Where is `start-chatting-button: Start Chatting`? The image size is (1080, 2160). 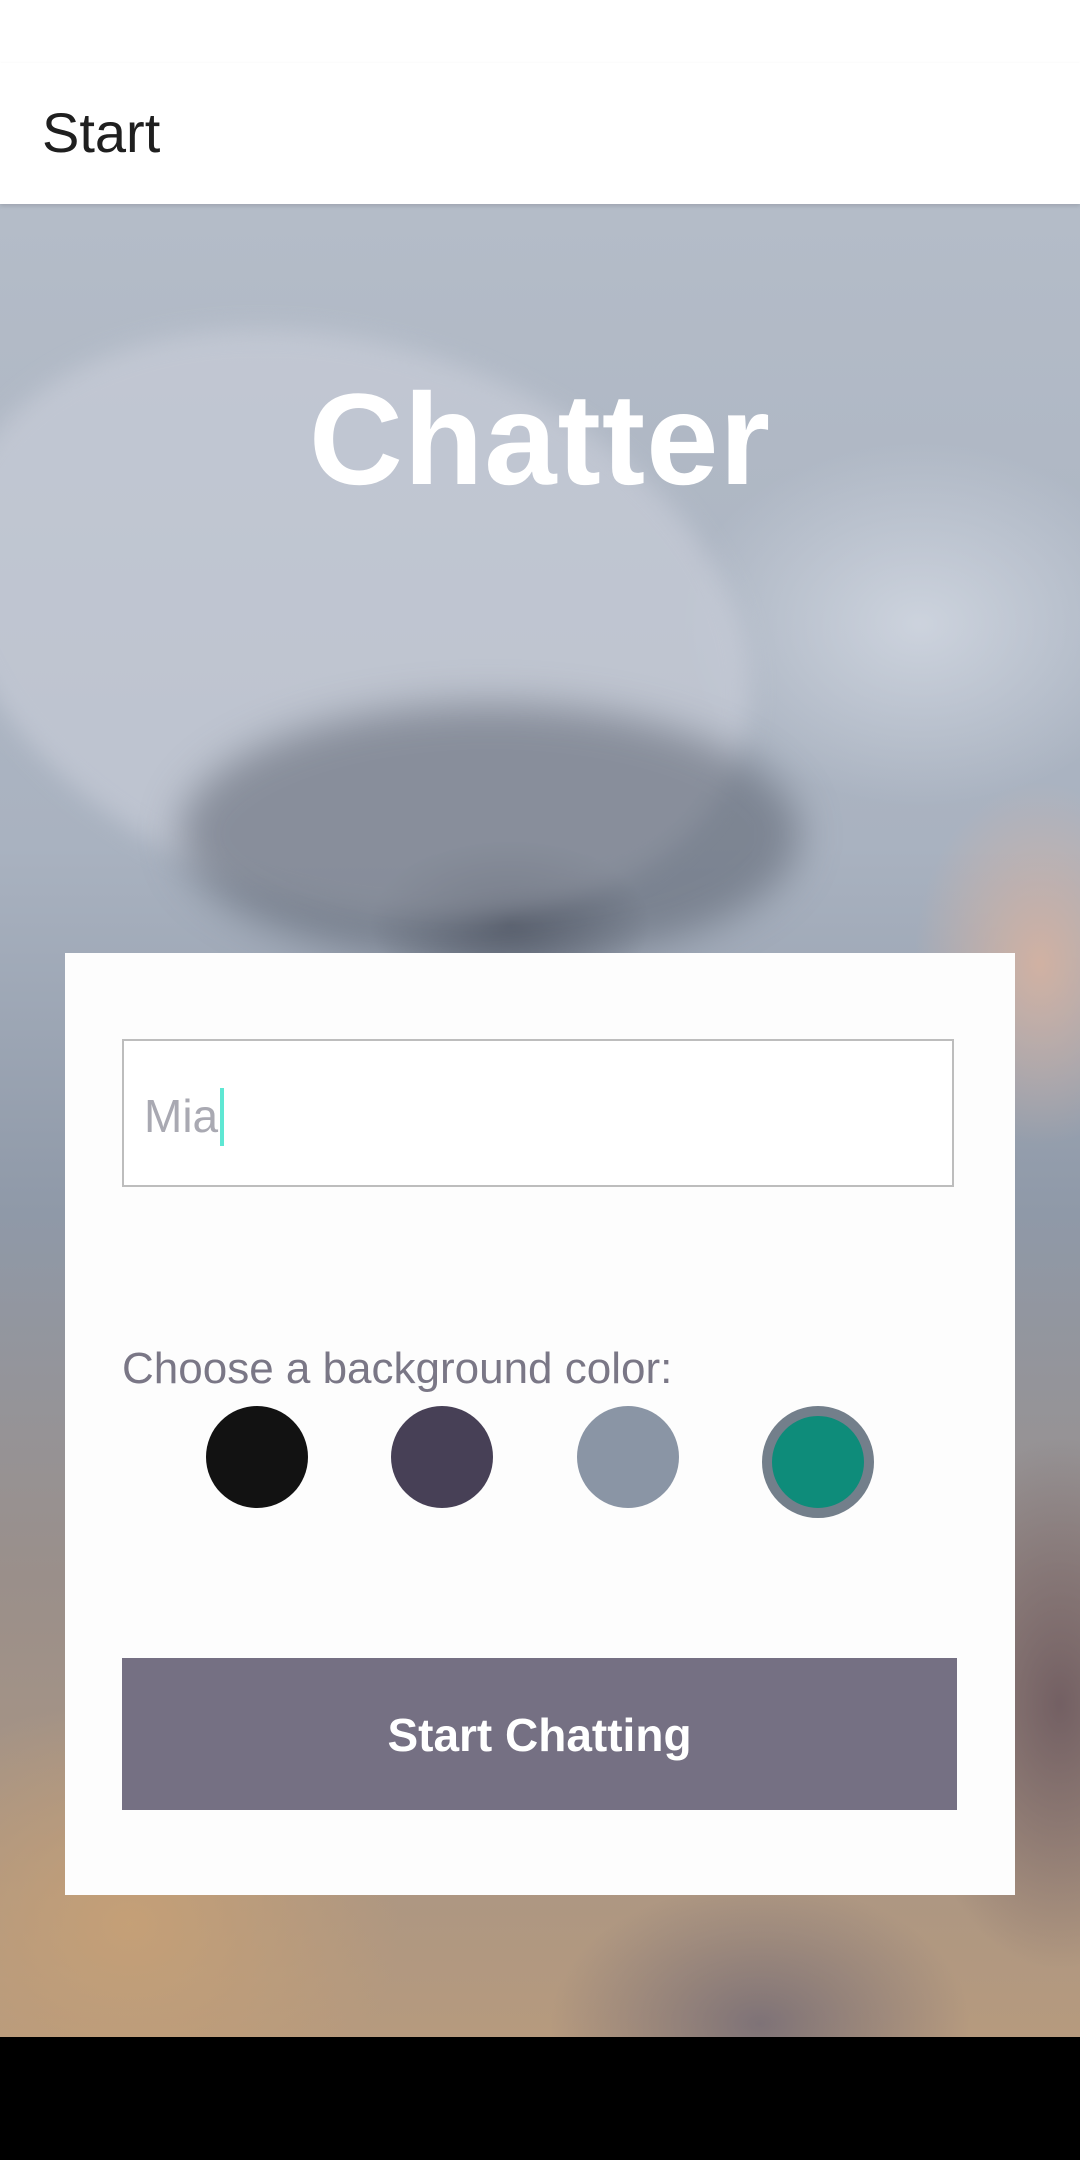
start-chatting-button: Start Chatting is located at coordinates (539, 1734).